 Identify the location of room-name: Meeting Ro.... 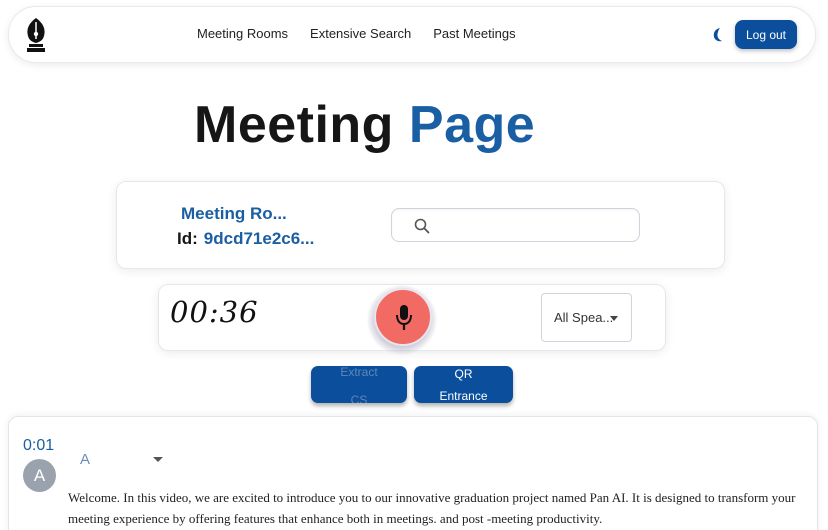
(234, 213).